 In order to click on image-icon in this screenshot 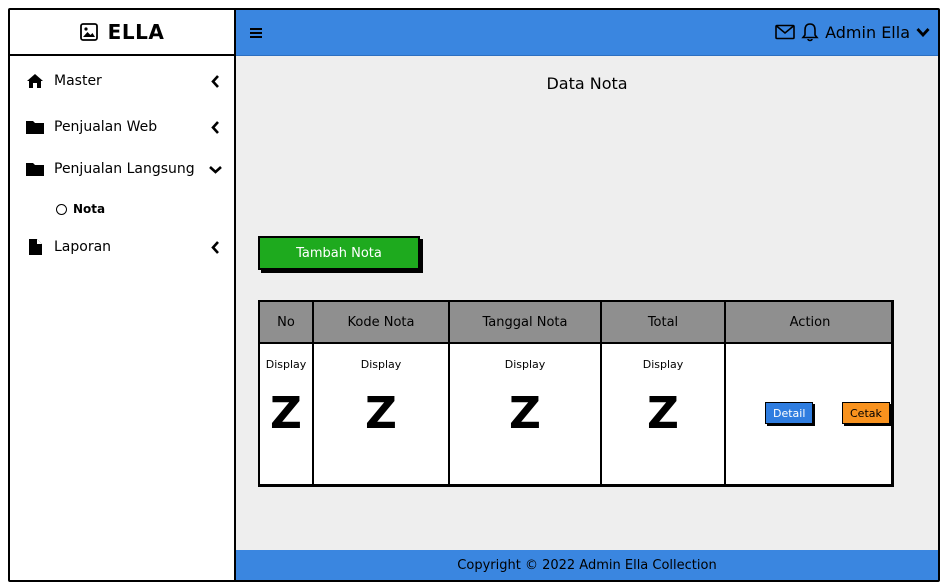, I will do `click(88, 32)`.